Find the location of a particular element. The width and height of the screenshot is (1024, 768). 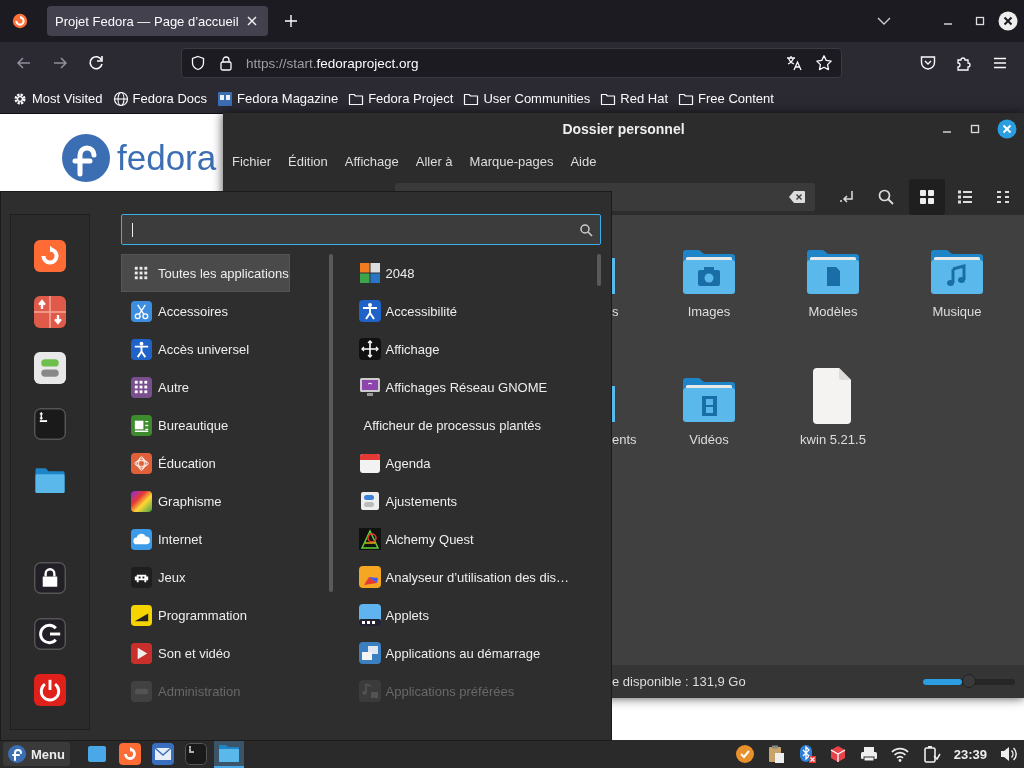

menu-item: Marque-pages is located at coordinates (511, 161).